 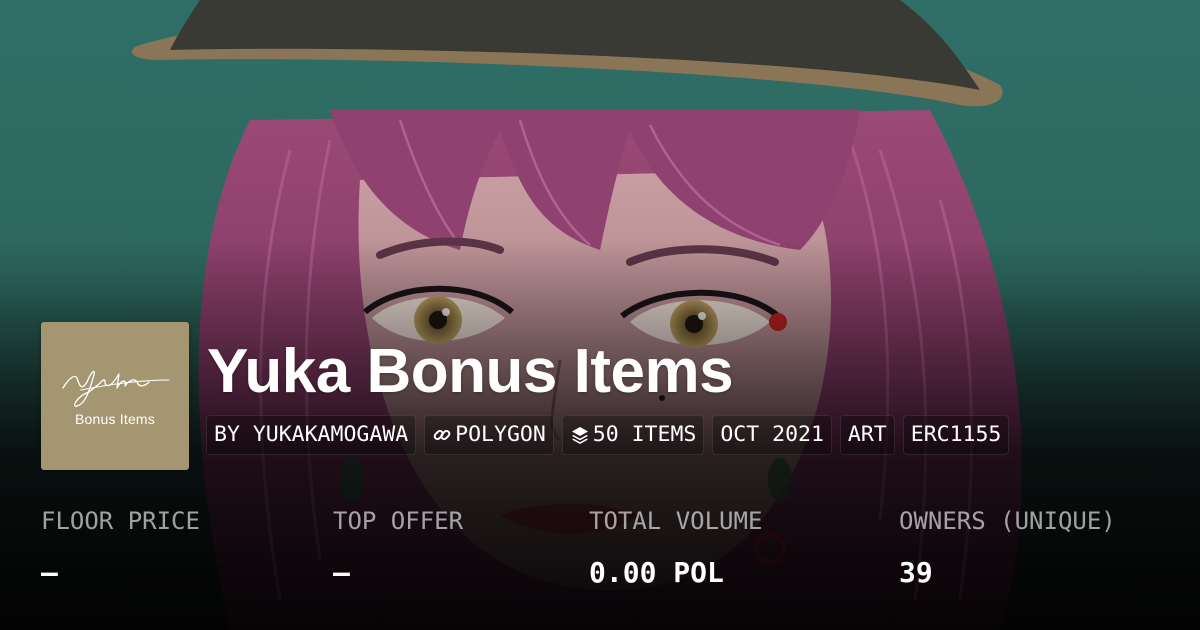 I want to click on category-tag: ART, so click(x=867, y=435).